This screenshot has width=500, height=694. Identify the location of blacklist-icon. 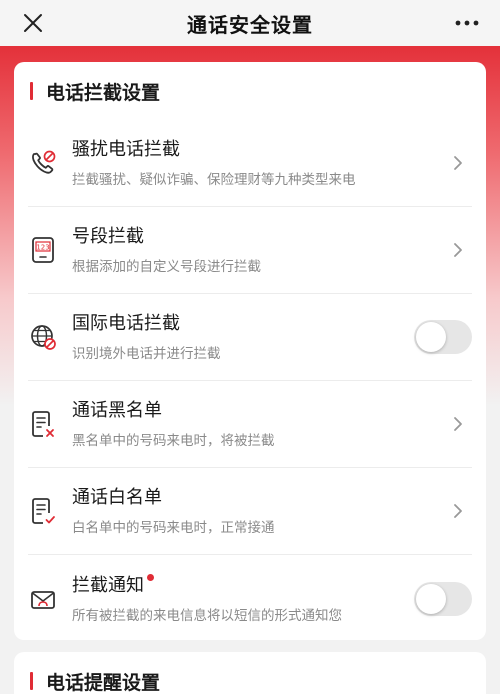
(43, 424).